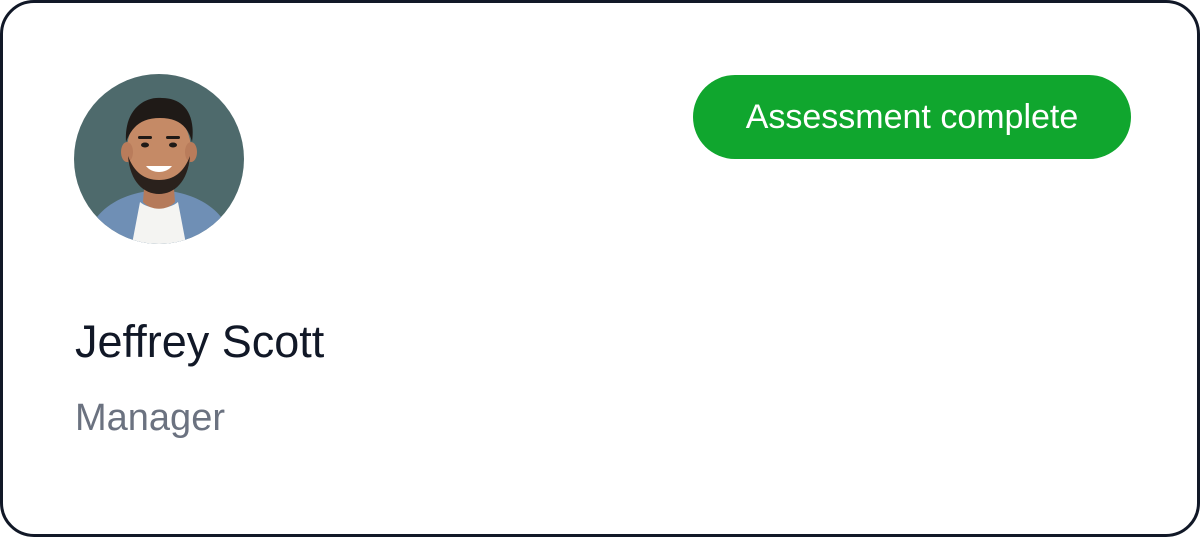  I want to click on avatar, so click(159, 159).